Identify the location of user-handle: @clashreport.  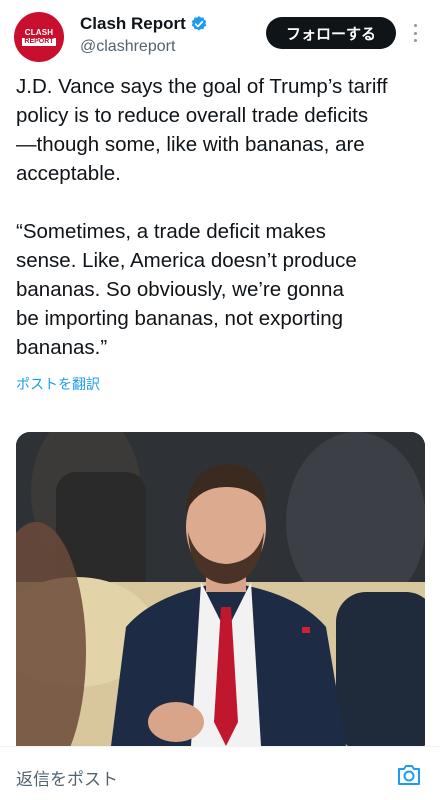
(127, 47).